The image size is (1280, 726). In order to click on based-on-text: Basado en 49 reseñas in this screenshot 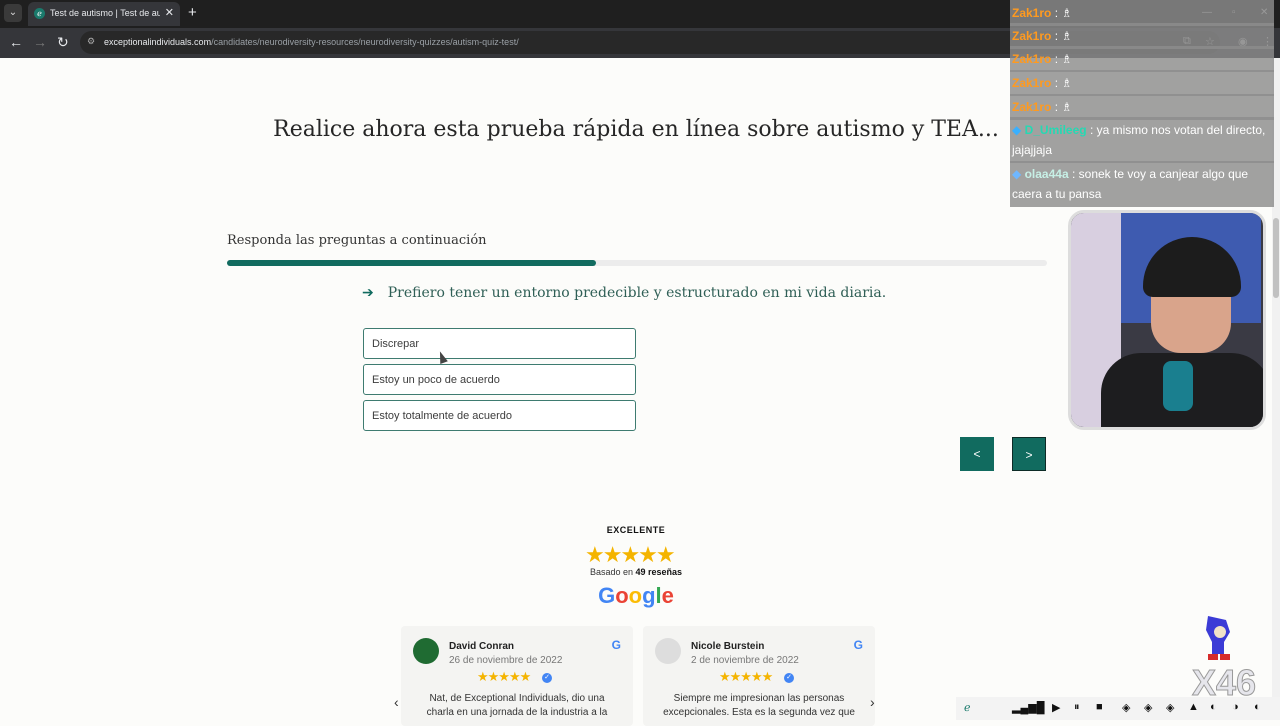, I will do `click(636, 572)`.